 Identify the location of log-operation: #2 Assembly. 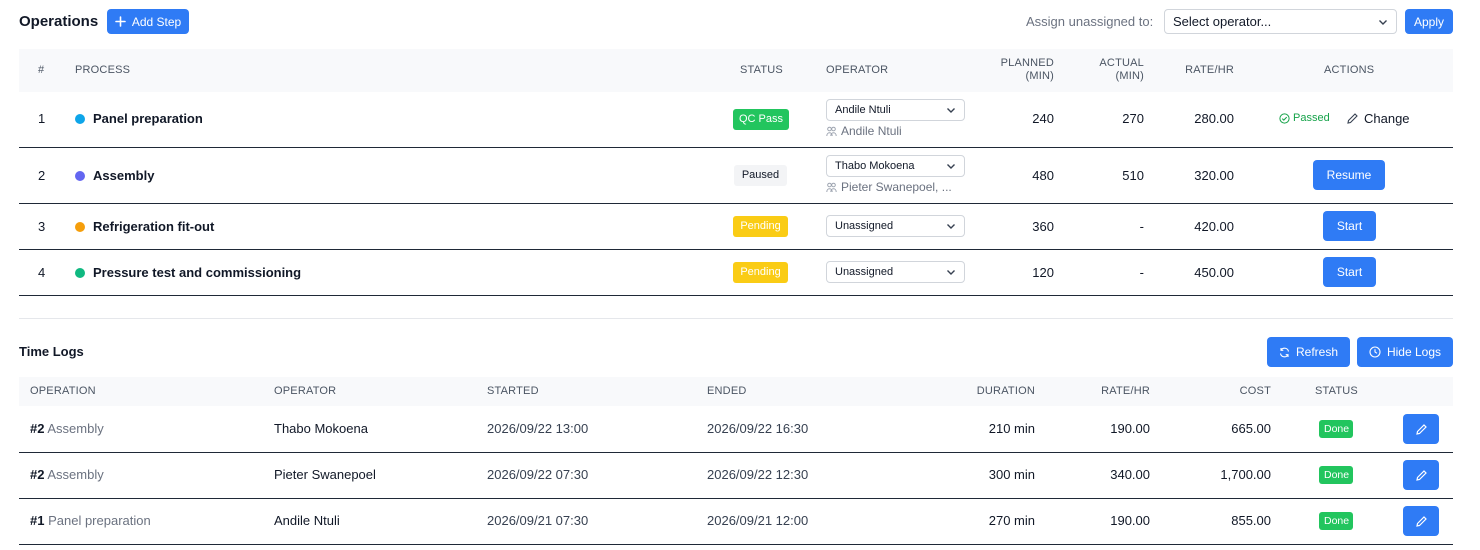
(67, 429).